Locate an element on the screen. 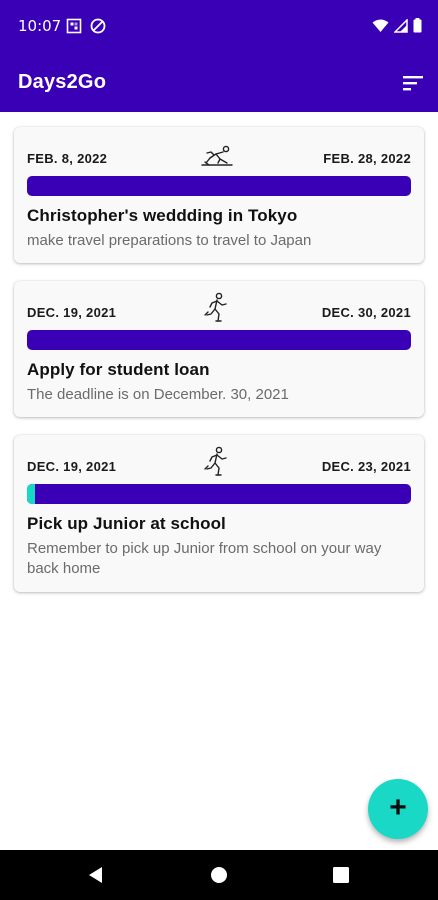 The width and height of the screenshot is (438, 900). plus-icon: + is located at coordinates (398, 807).